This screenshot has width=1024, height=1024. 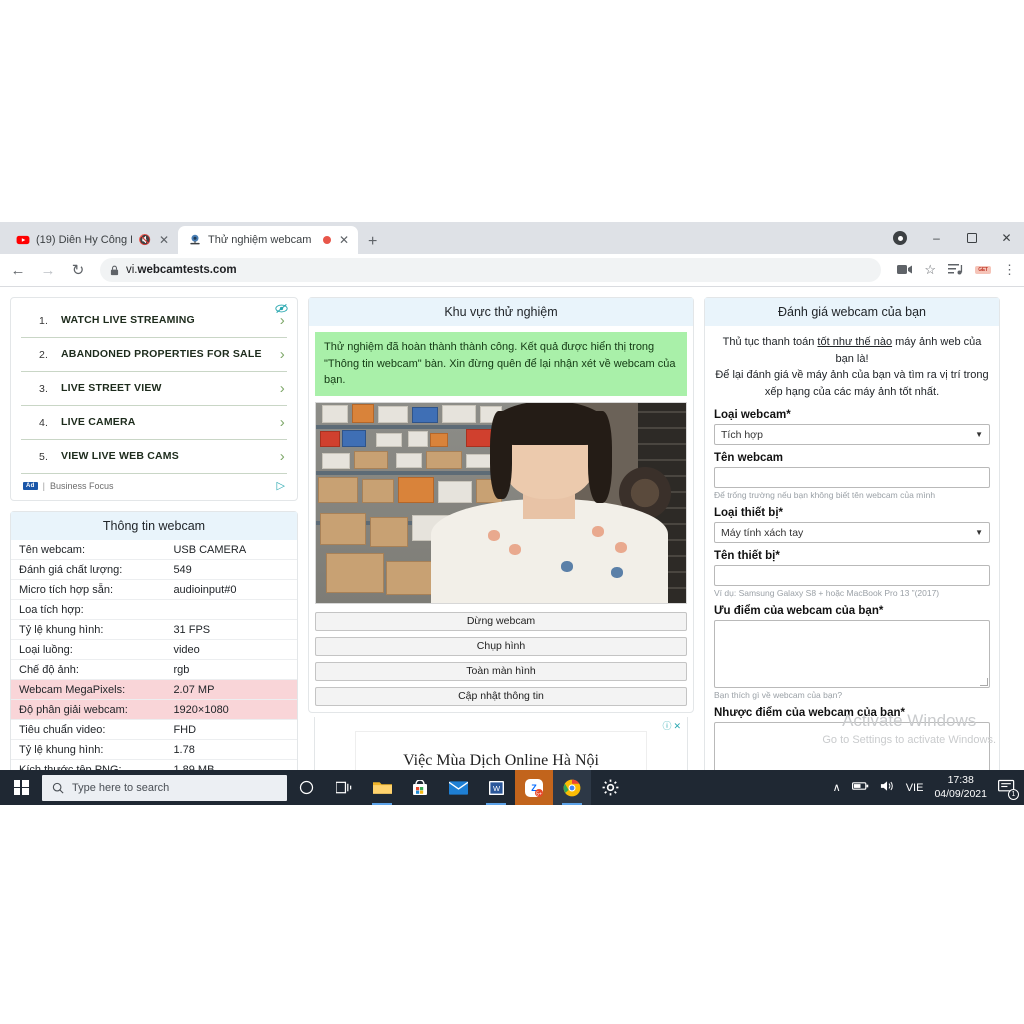 I want to click on minimize-button: –, so click(x=936, y=238).